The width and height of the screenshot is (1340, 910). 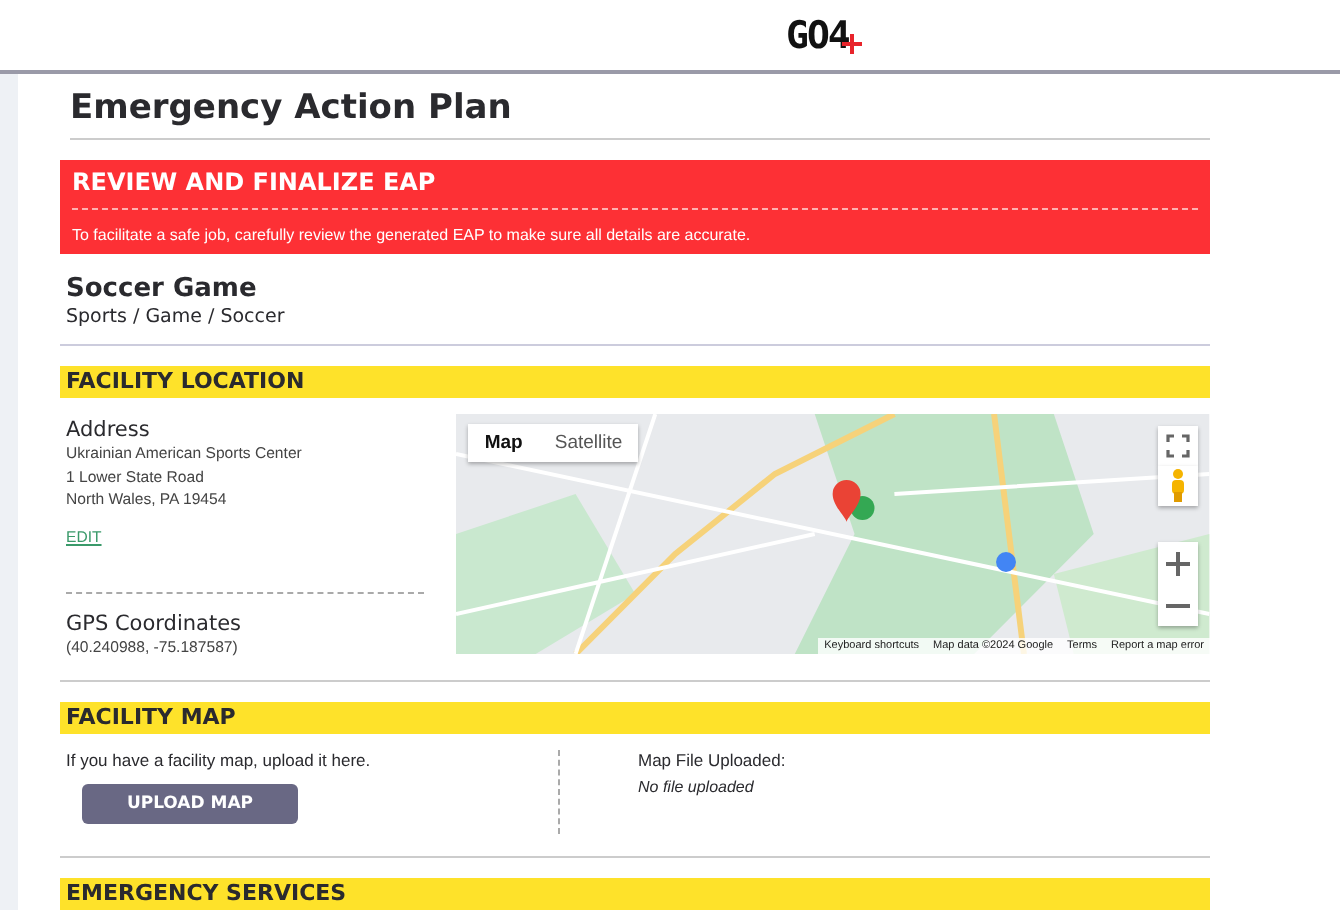 I want to click on zoom-in-icon, so click(x=1178, y=563).